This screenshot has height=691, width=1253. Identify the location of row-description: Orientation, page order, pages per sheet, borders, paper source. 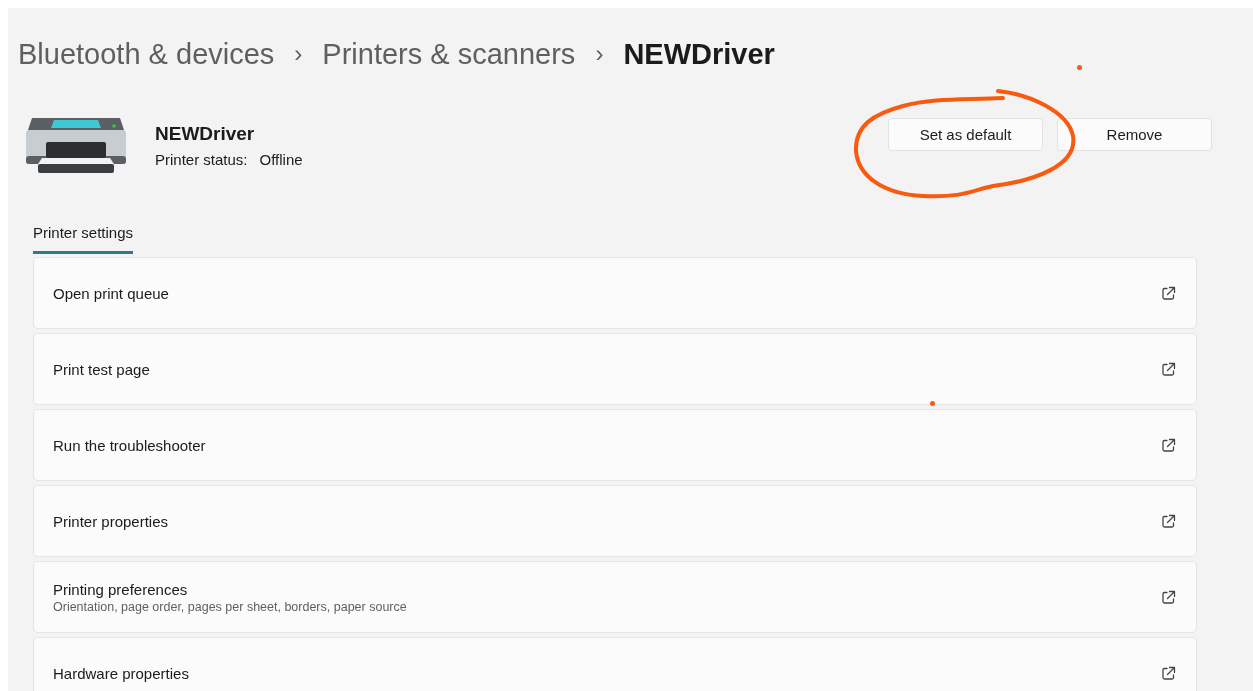
(230, 606).